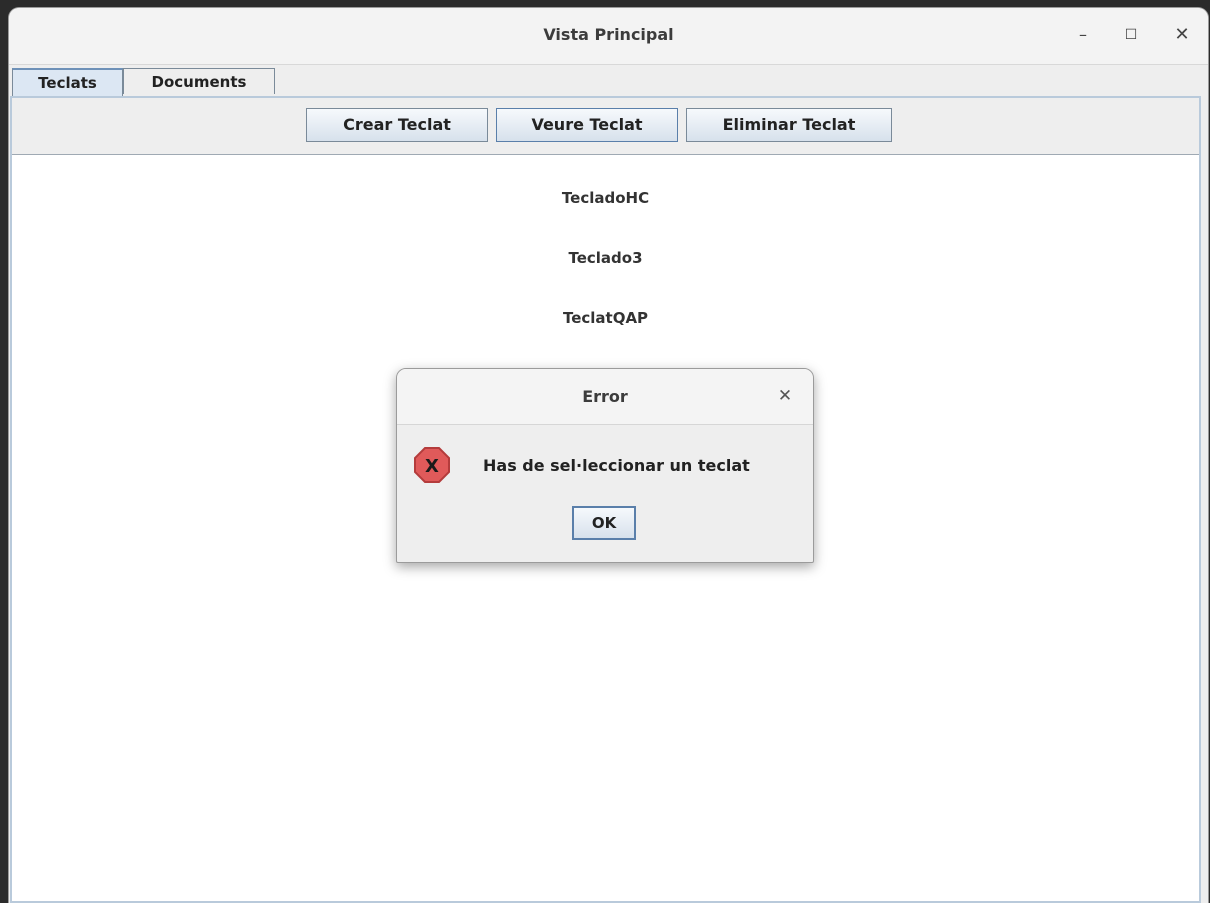 The image size is (1210, 903). What do you see at coordinates (605, 258) in the screenshot?
I see `list-item: Teclado3` at bounding box center [605, 258].